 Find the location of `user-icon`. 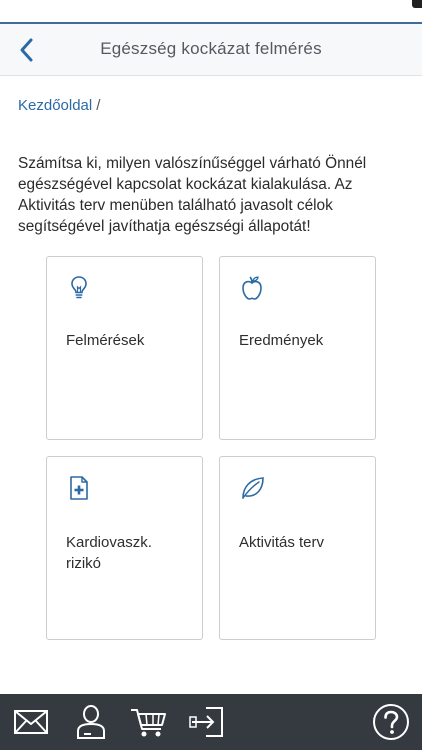

user-icon is located at coordinates (91, 722).